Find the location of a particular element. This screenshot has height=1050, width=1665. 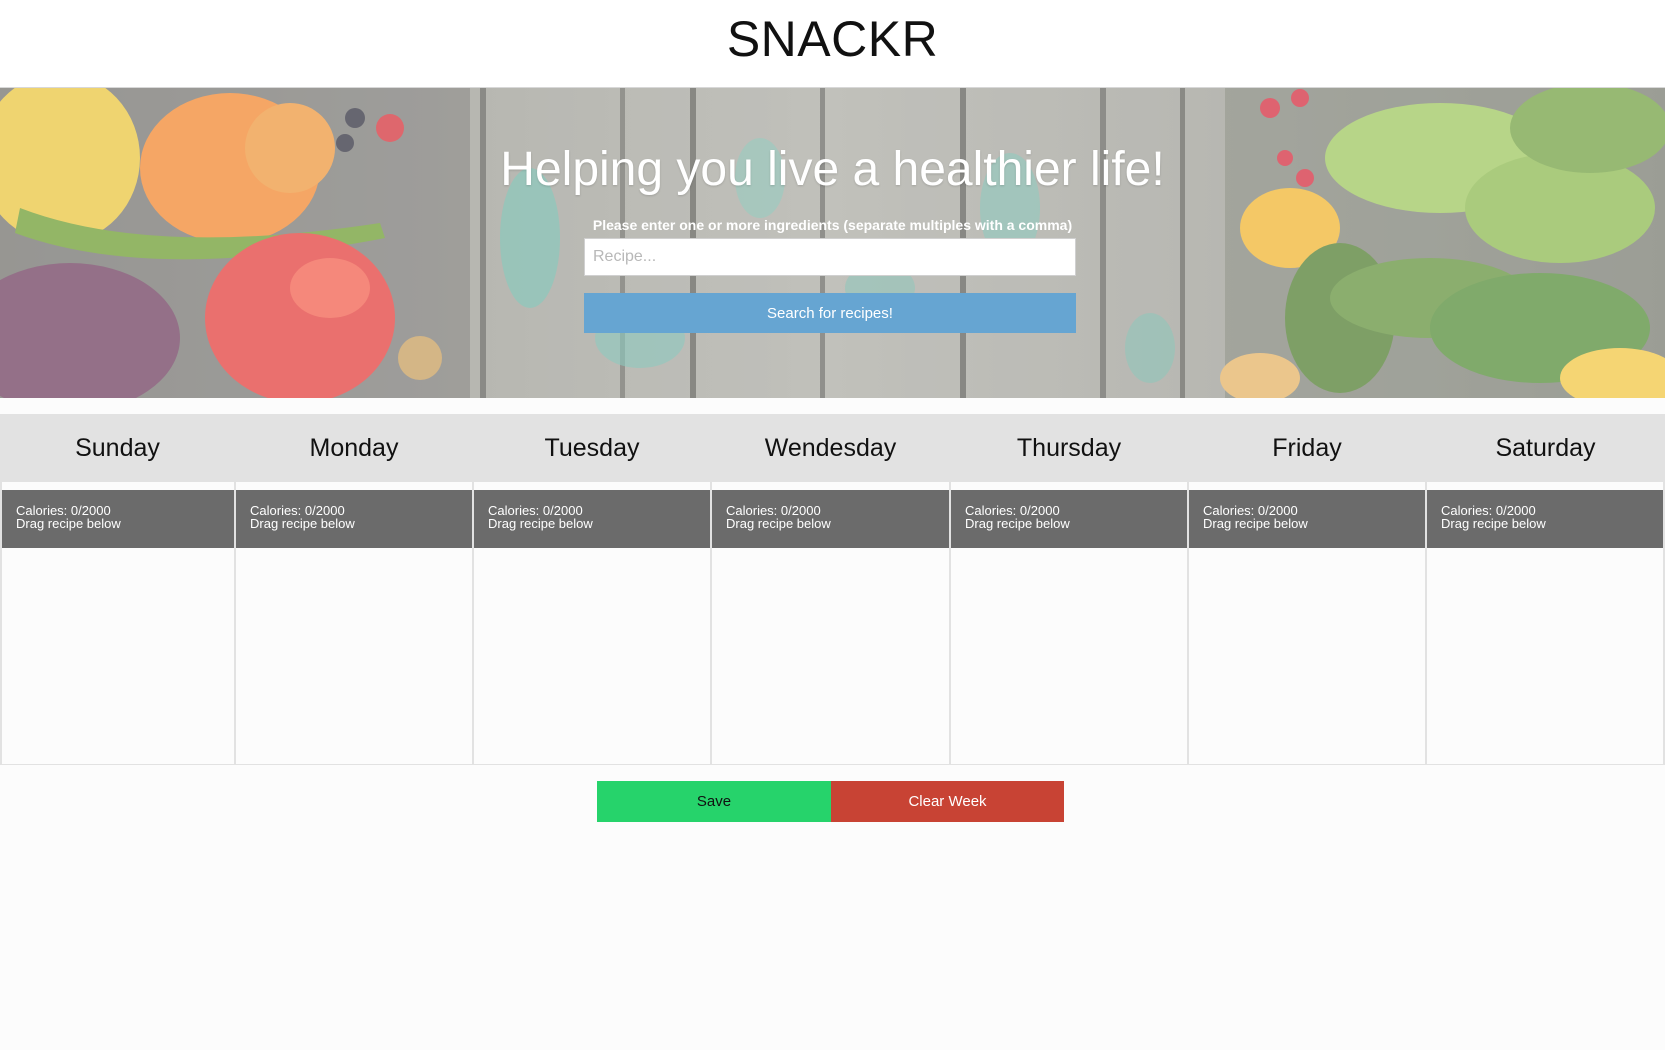

recipe-drop-zone-wednesday is located at coordinates (830, 656).